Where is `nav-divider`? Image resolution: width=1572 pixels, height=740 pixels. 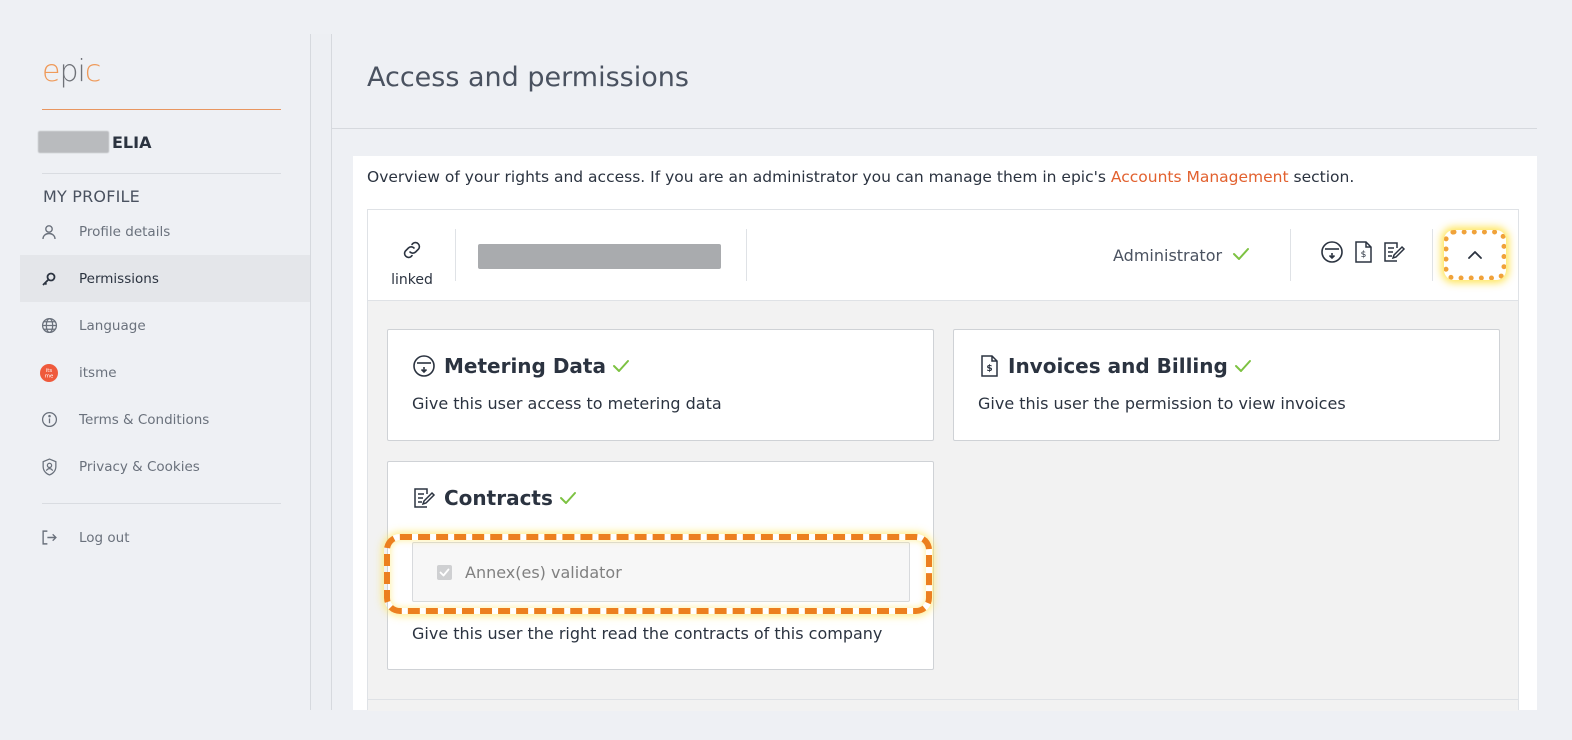 nav-divider is located at coordinates (161, 503).